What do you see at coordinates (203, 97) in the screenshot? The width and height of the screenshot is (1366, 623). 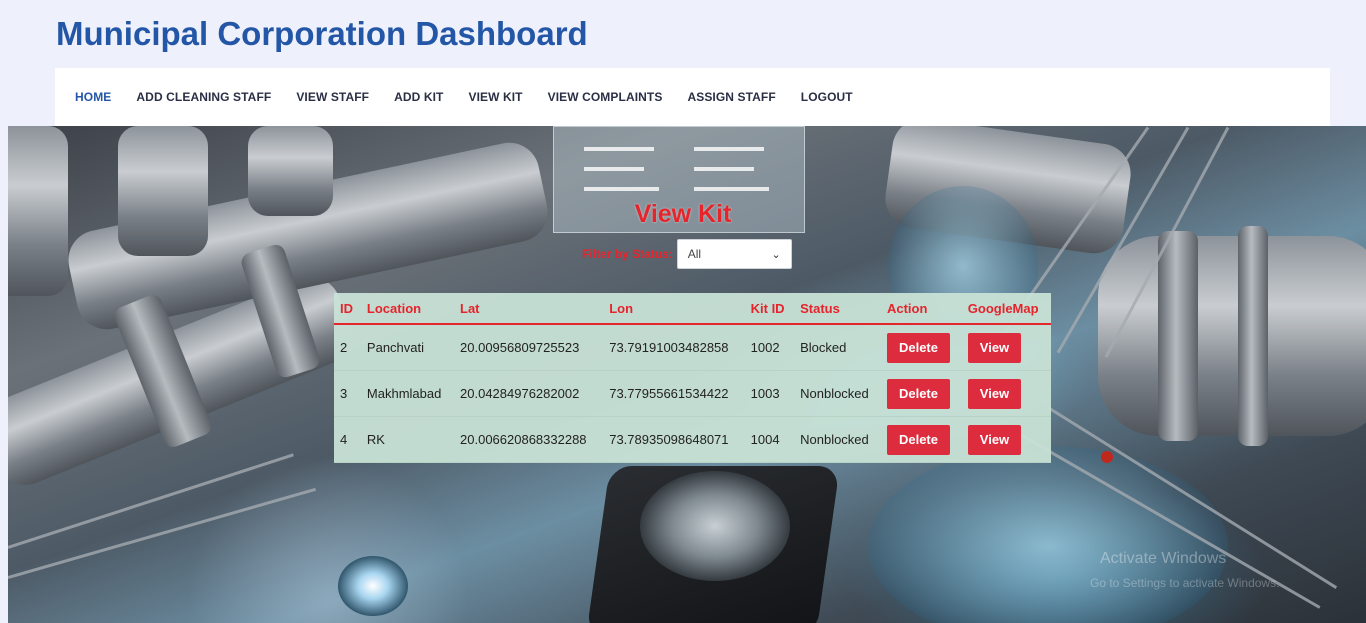 I see `nav-add-cleaning-staff: ADD CLEANING STAFF` at bounding box center [203, 97].